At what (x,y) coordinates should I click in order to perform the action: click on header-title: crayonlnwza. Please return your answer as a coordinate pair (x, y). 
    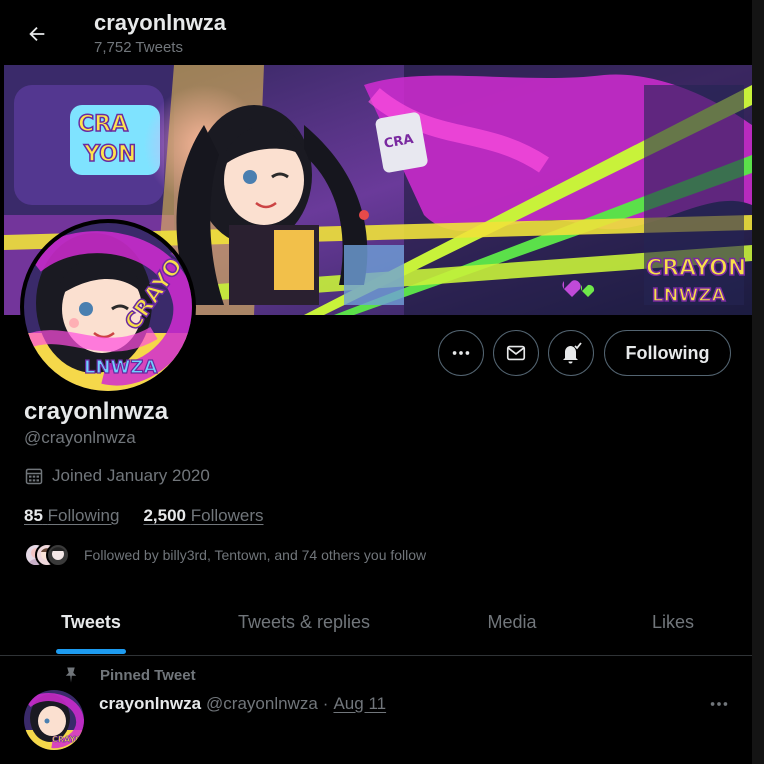
    Looking at the image, I should click on (160, 22).